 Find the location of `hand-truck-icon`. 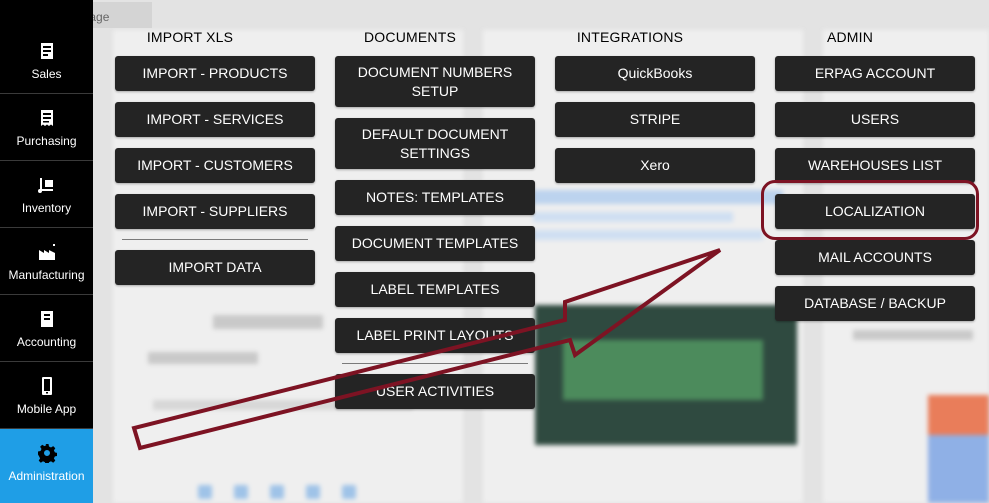

hand-truck-icon is located at coordinates (46, 186).